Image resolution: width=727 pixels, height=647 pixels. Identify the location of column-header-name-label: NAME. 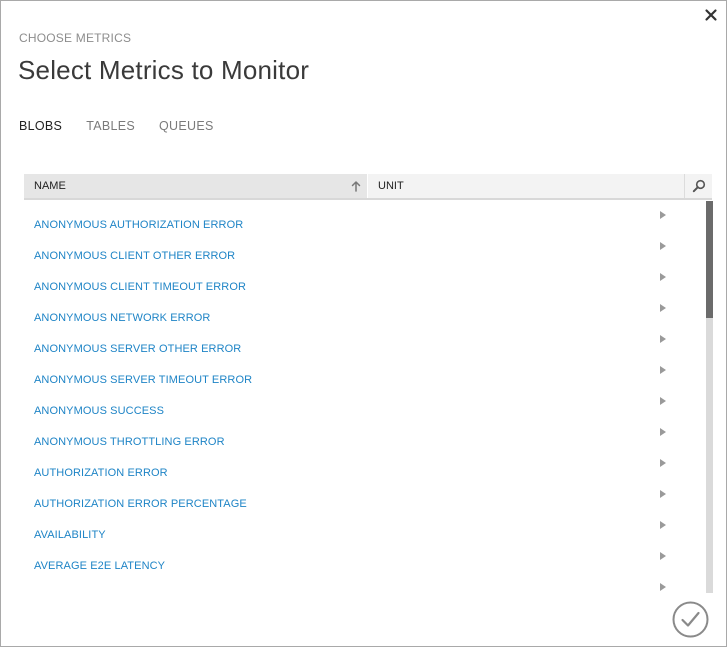
(50, 186).